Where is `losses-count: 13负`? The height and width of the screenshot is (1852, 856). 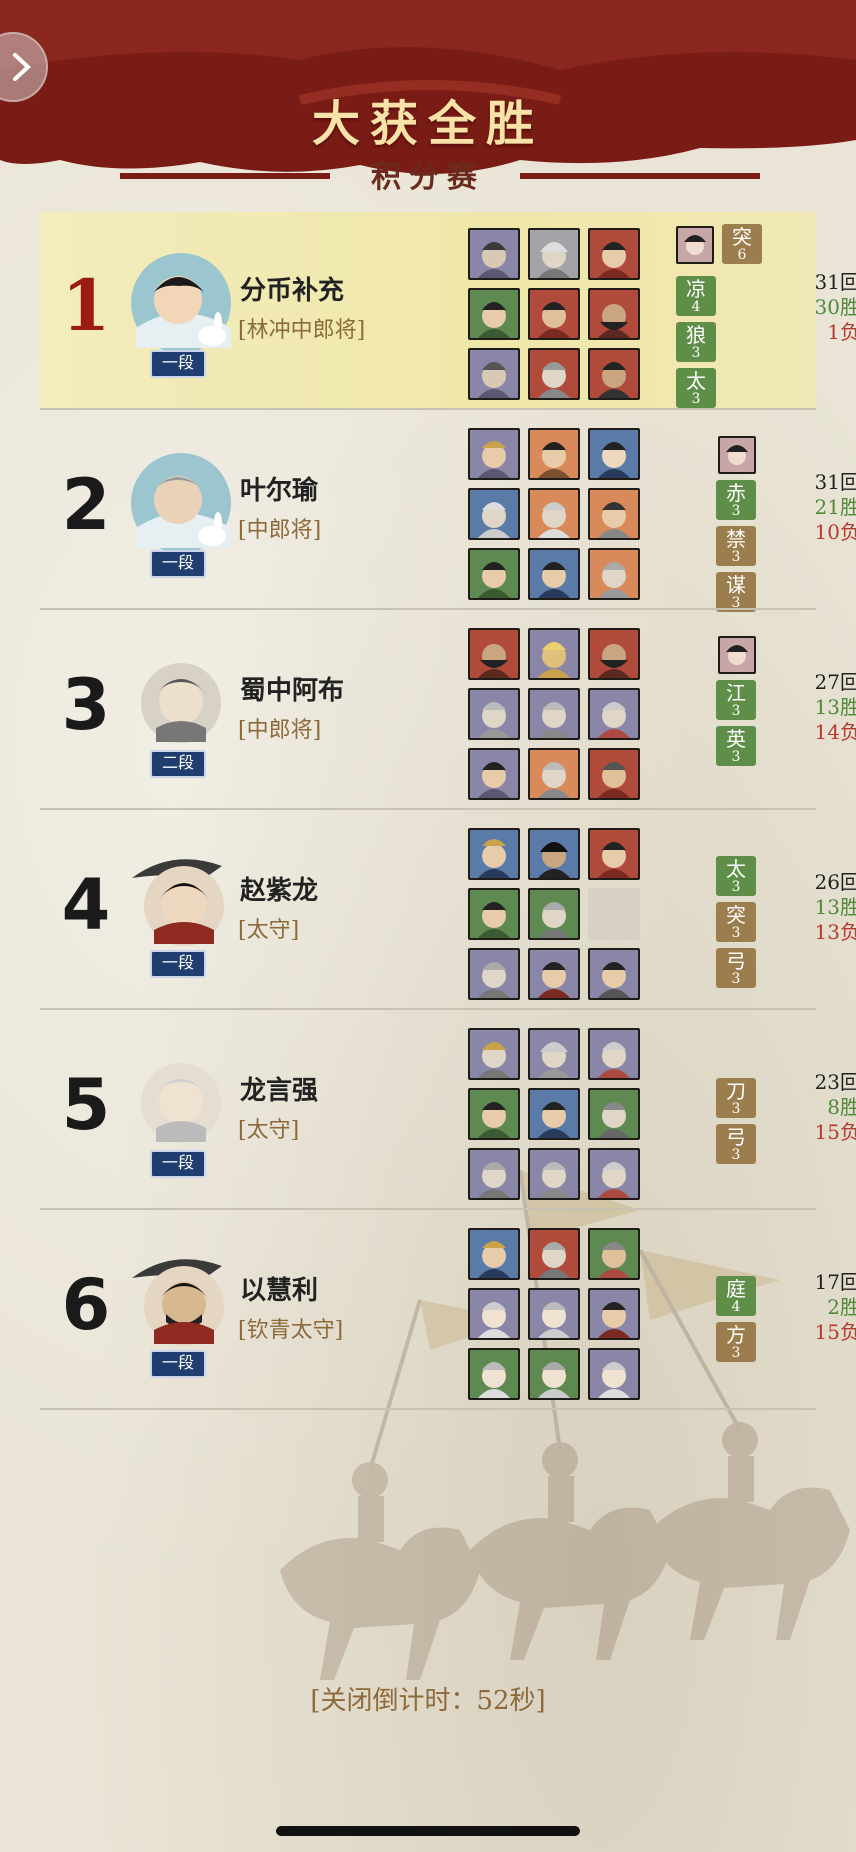 losses-count: 13负 is located at coordinates (835, 932).